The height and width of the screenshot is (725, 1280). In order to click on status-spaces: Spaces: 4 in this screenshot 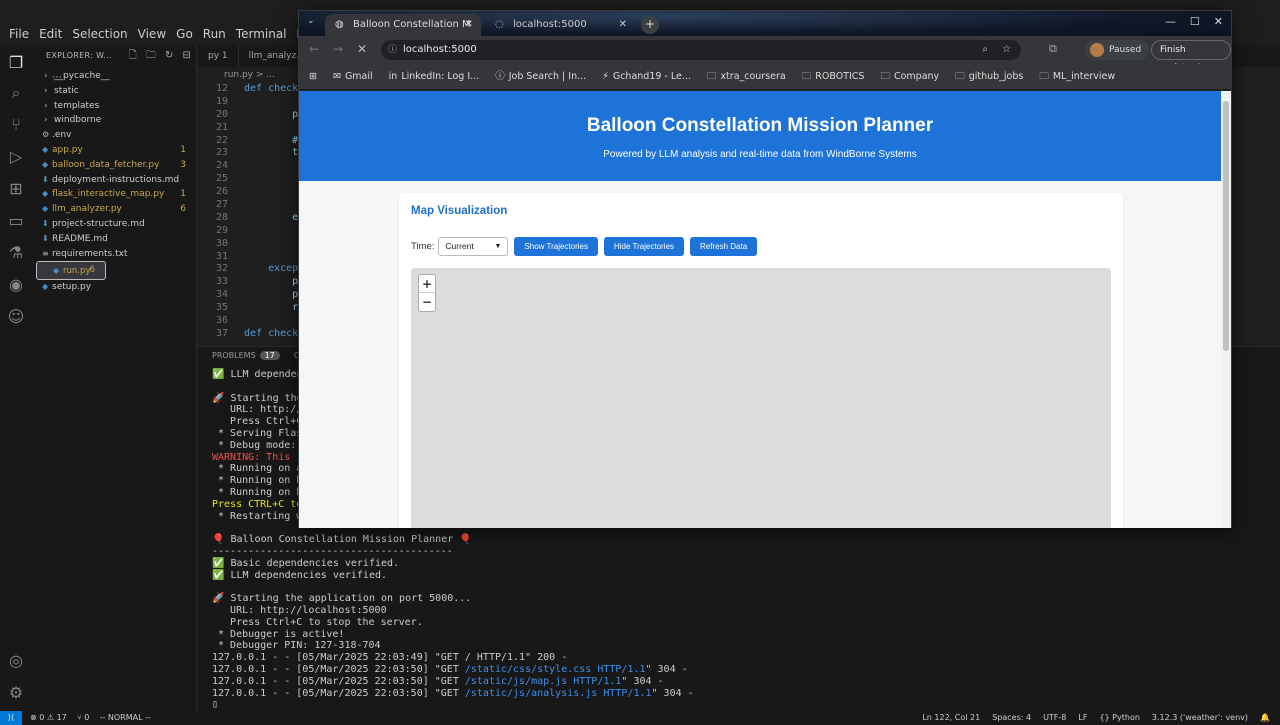, I will do `click(1011, 718)`.